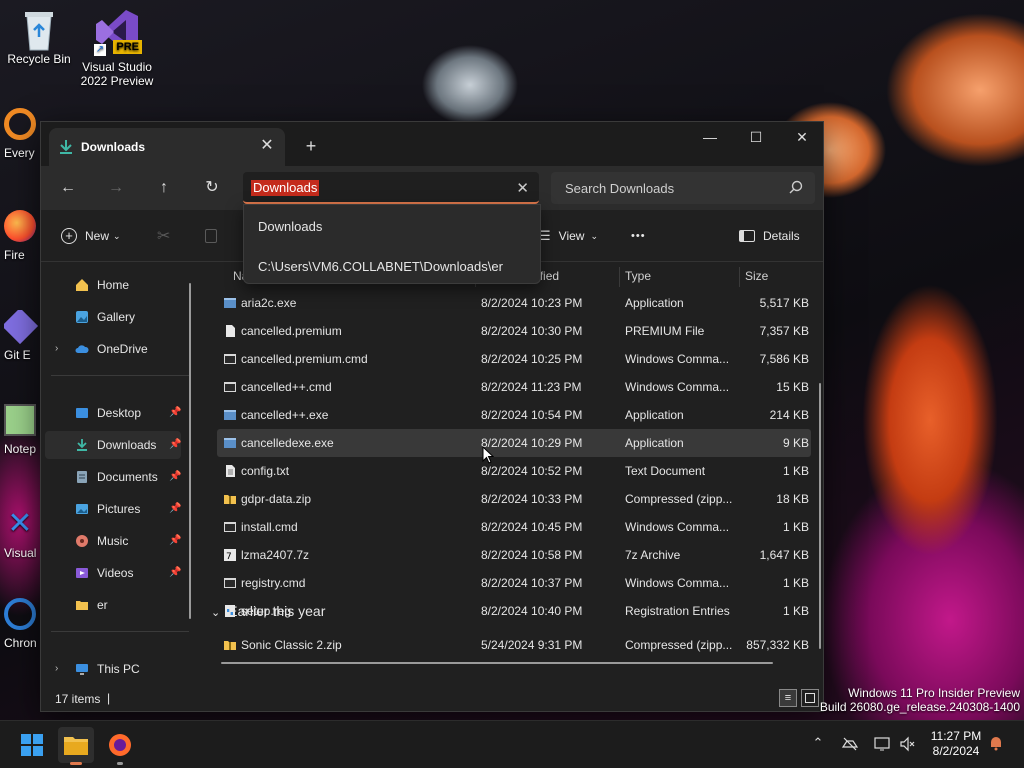 The height and width of the screenshot is (768, 1024). Describe the element at coordinates (23, 134) in the screenshot. I see `desktop-icon-everything: Every` at that location.